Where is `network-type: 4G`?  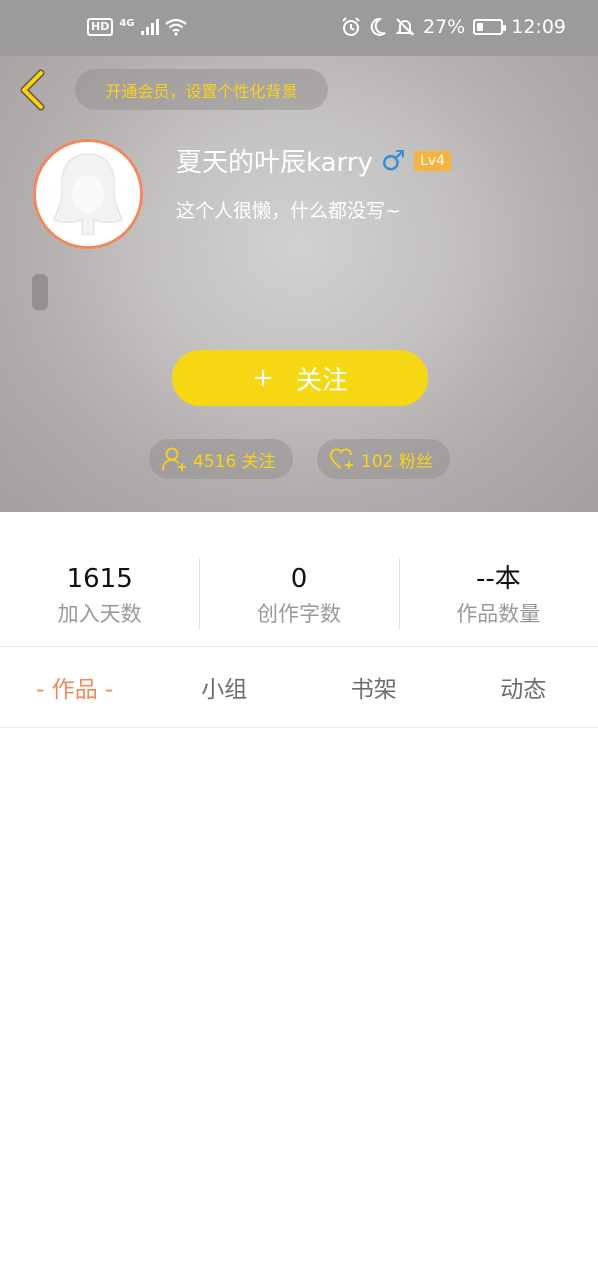 network-type: 4G is located at coordinates (127, 23).